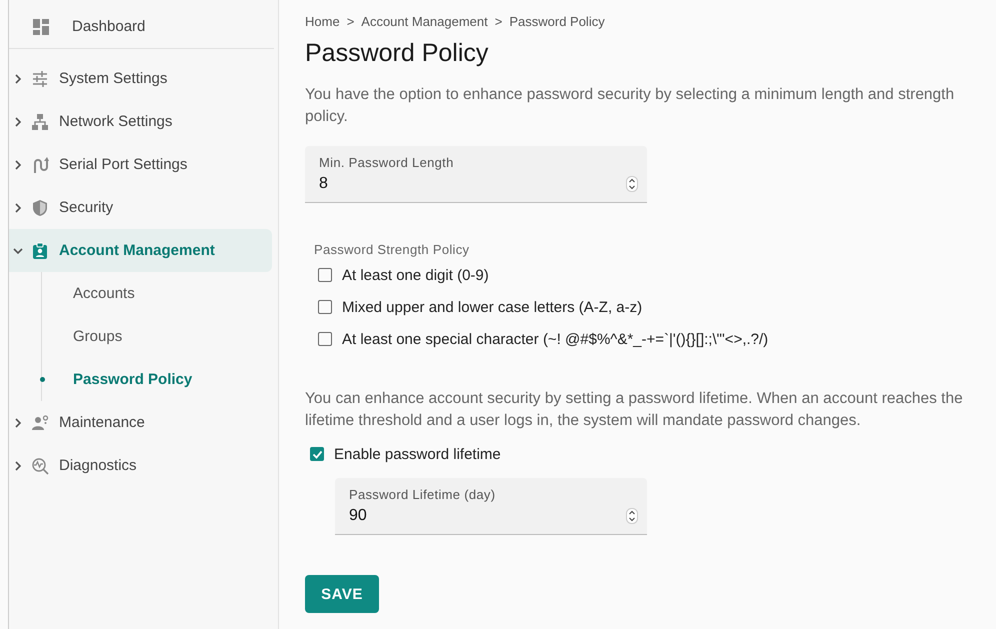 The image size is (996, 629). I want to click on nav-item: Security, so click(140, 207).